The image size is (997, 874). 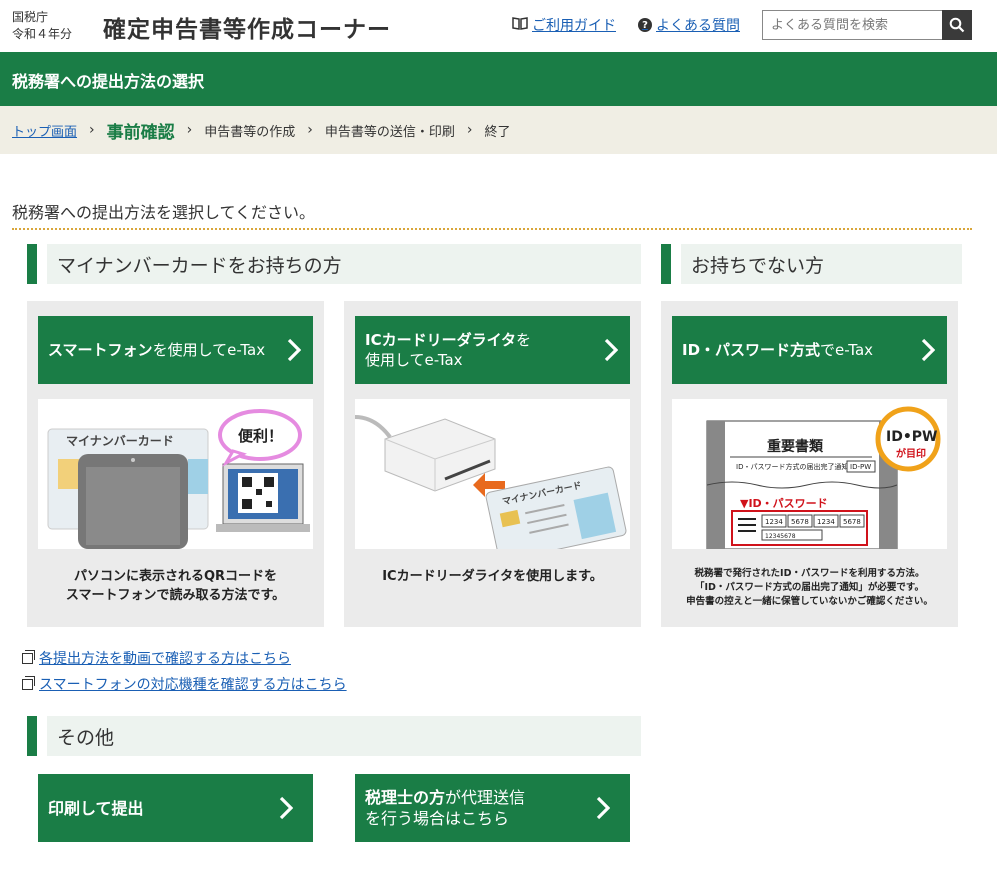 I want to click on link-label: スマートフォンの対応機種を確認する方はこちら, so click(x=193, y=684).